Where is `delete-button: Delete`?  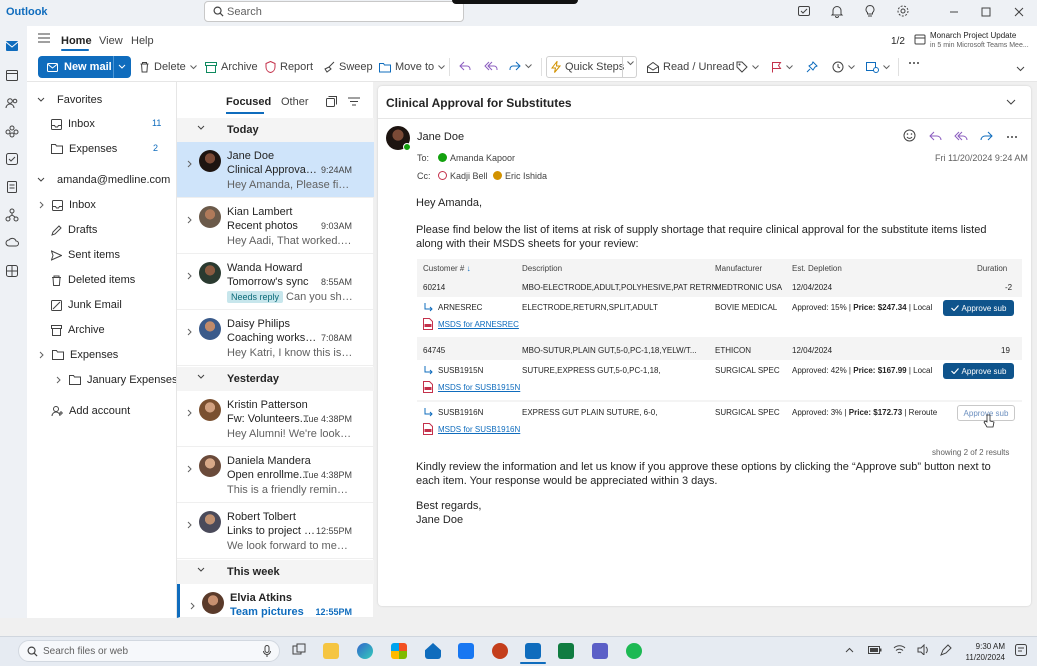 delete-button: Delete is located at coordinates (168, 67).